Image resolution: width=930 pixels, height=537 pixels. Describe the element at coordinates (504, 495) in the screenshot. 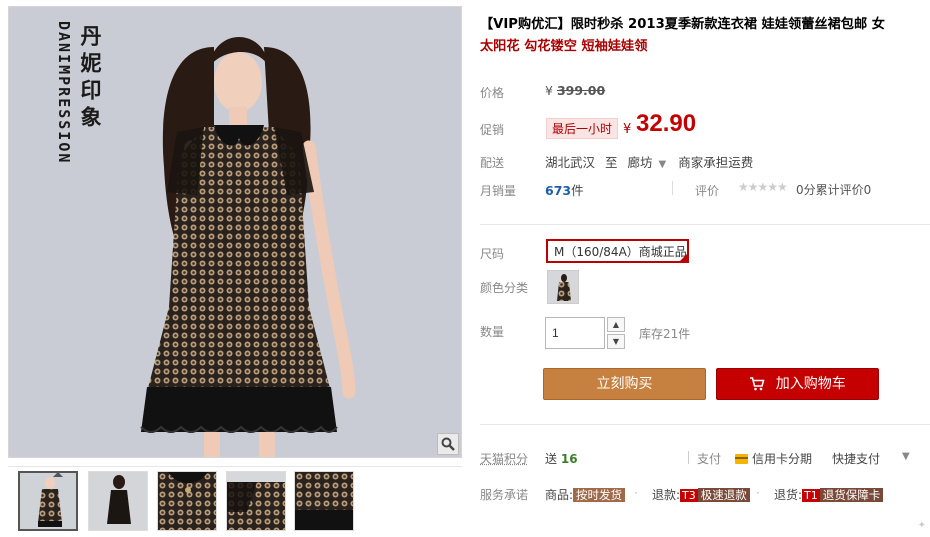

I see `service-label: 服务承诺` at that location.